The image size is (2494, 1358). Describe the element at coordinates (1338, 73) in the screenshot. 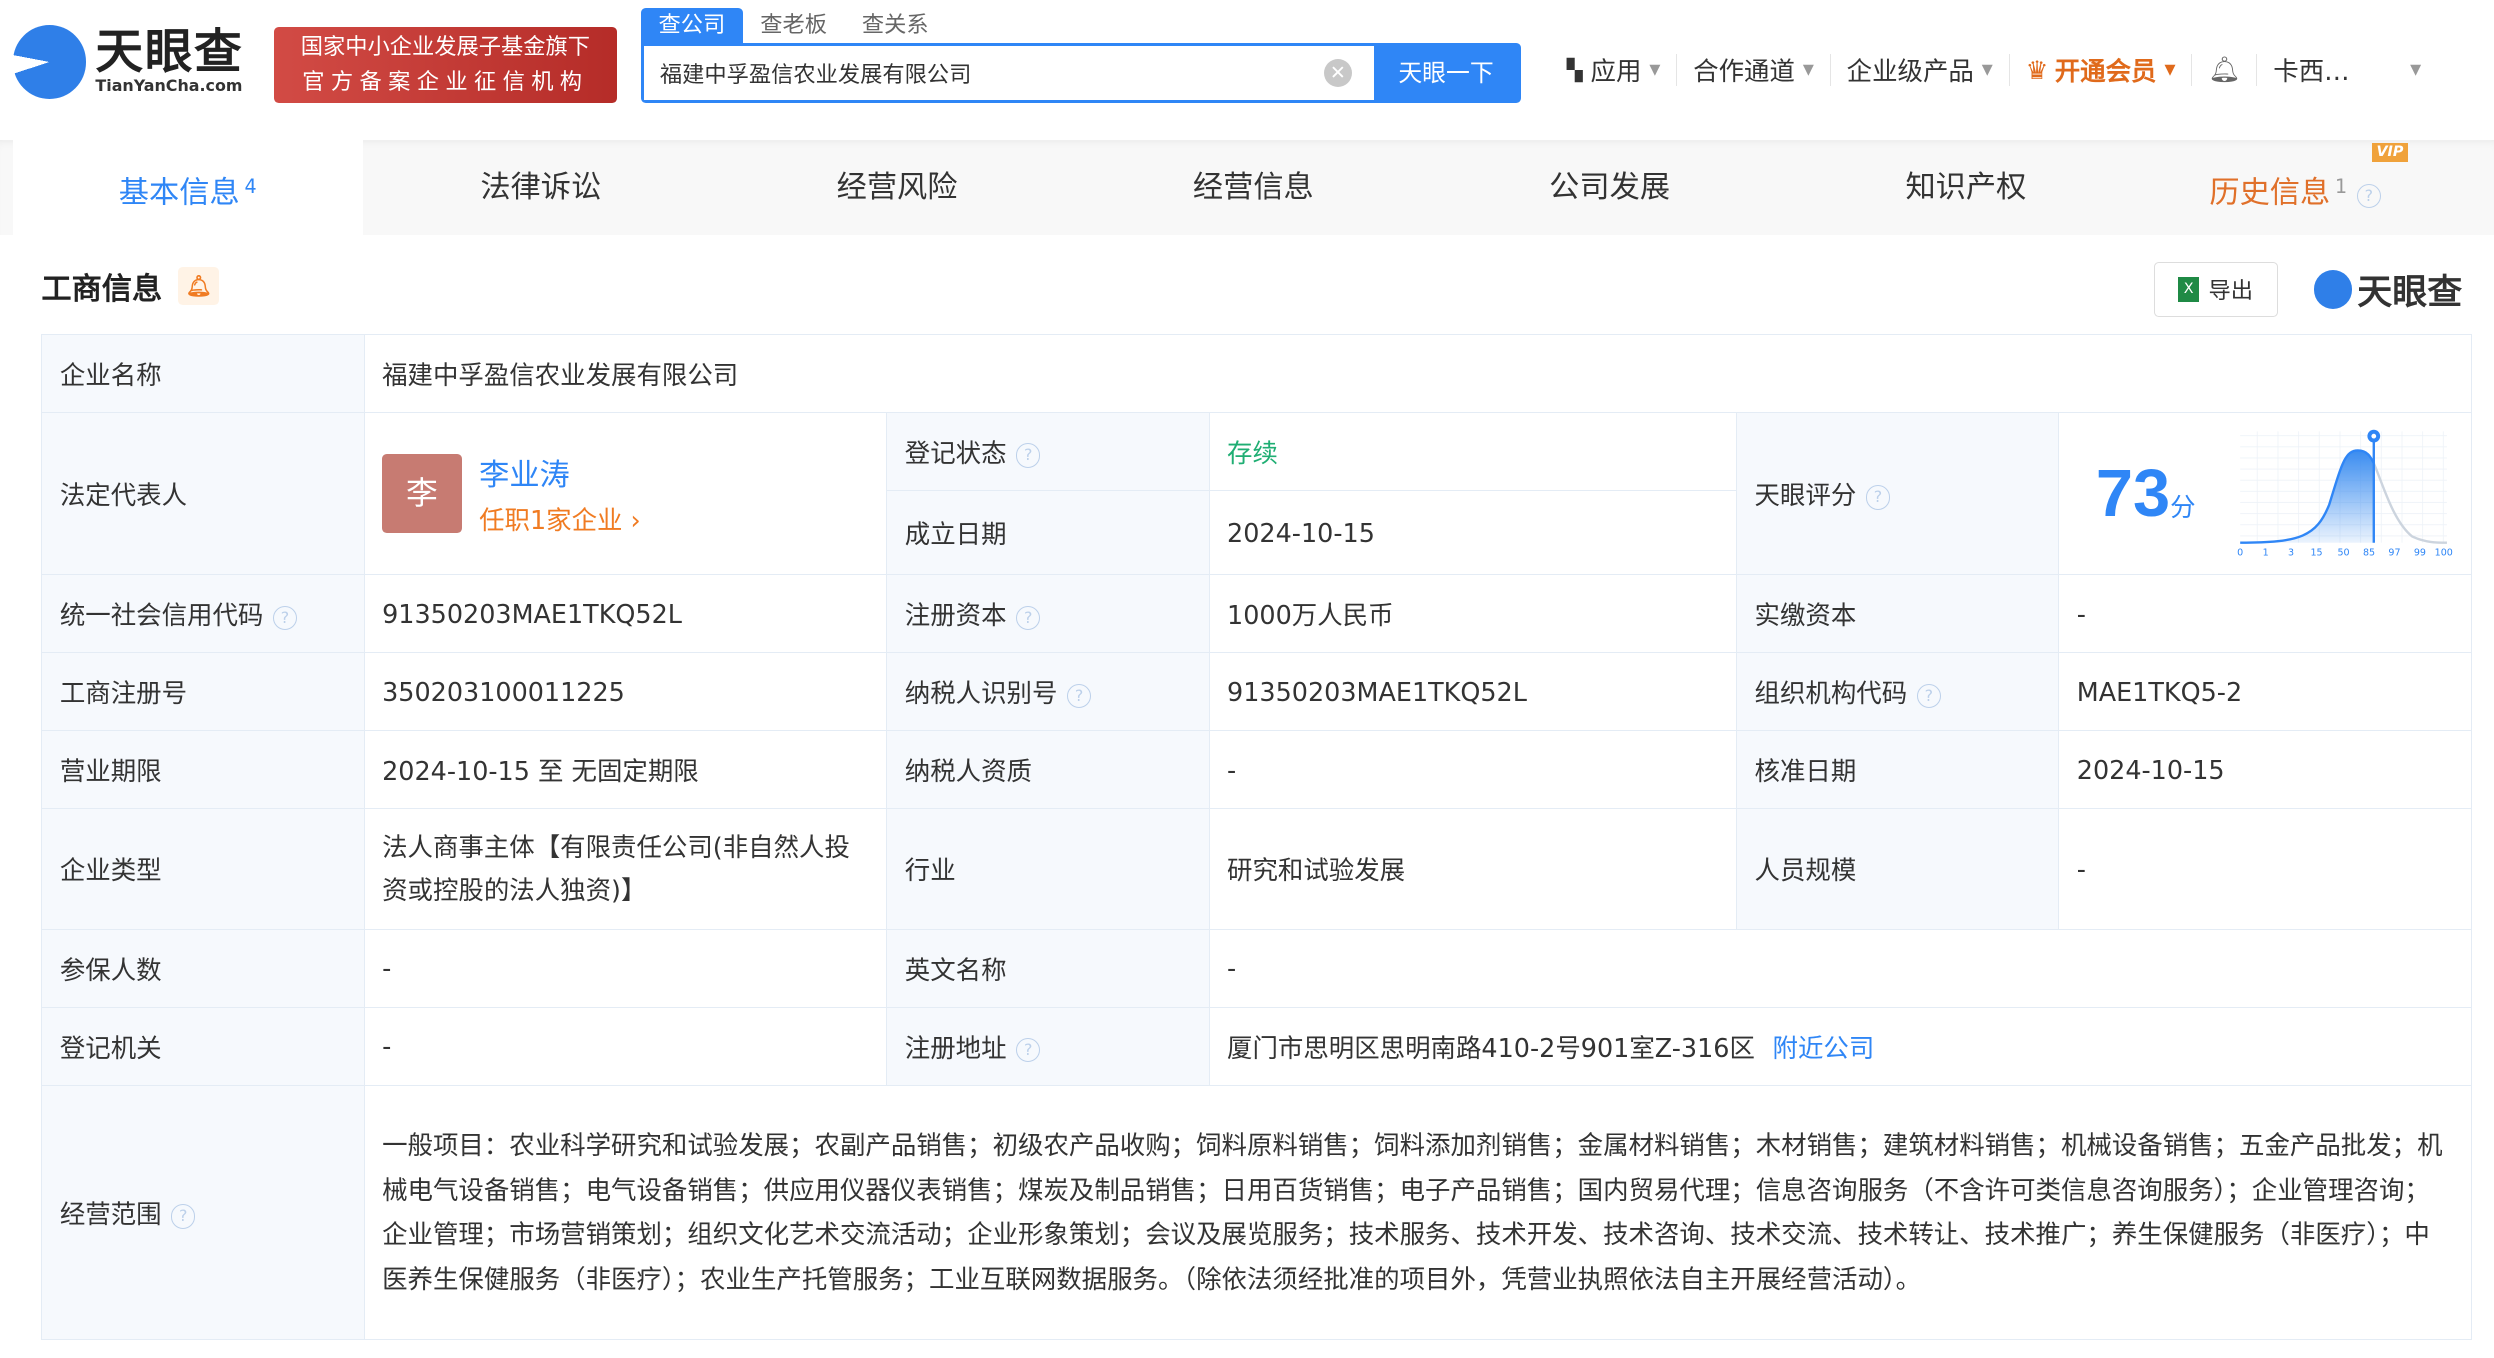

I see `clear-icon: ✕` at that location.